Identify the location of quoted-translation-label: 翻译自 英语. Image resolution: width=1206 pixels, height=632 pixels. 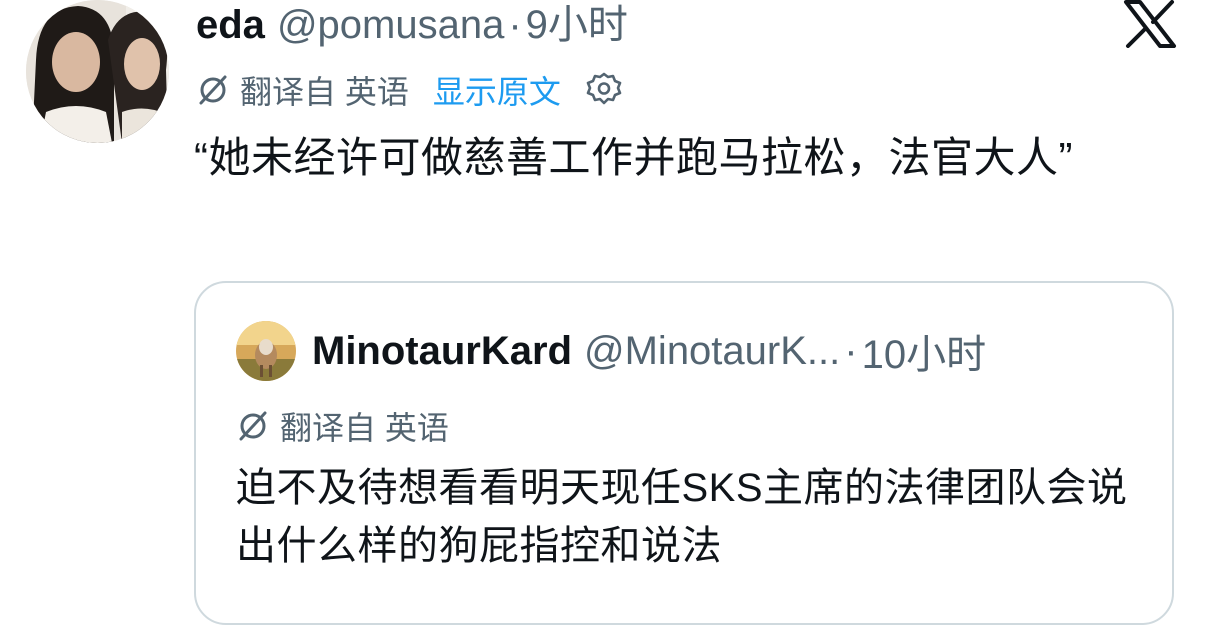
(364, 428).